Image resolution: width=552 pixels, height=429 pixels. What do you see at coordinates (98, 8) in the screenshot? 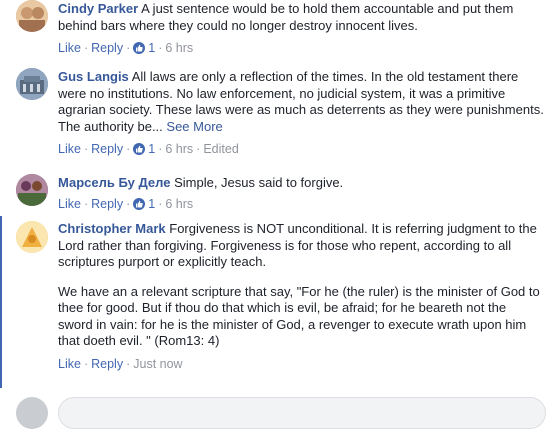
I see `comment-author: Cindy Parker` at bounding box center [98, 8].